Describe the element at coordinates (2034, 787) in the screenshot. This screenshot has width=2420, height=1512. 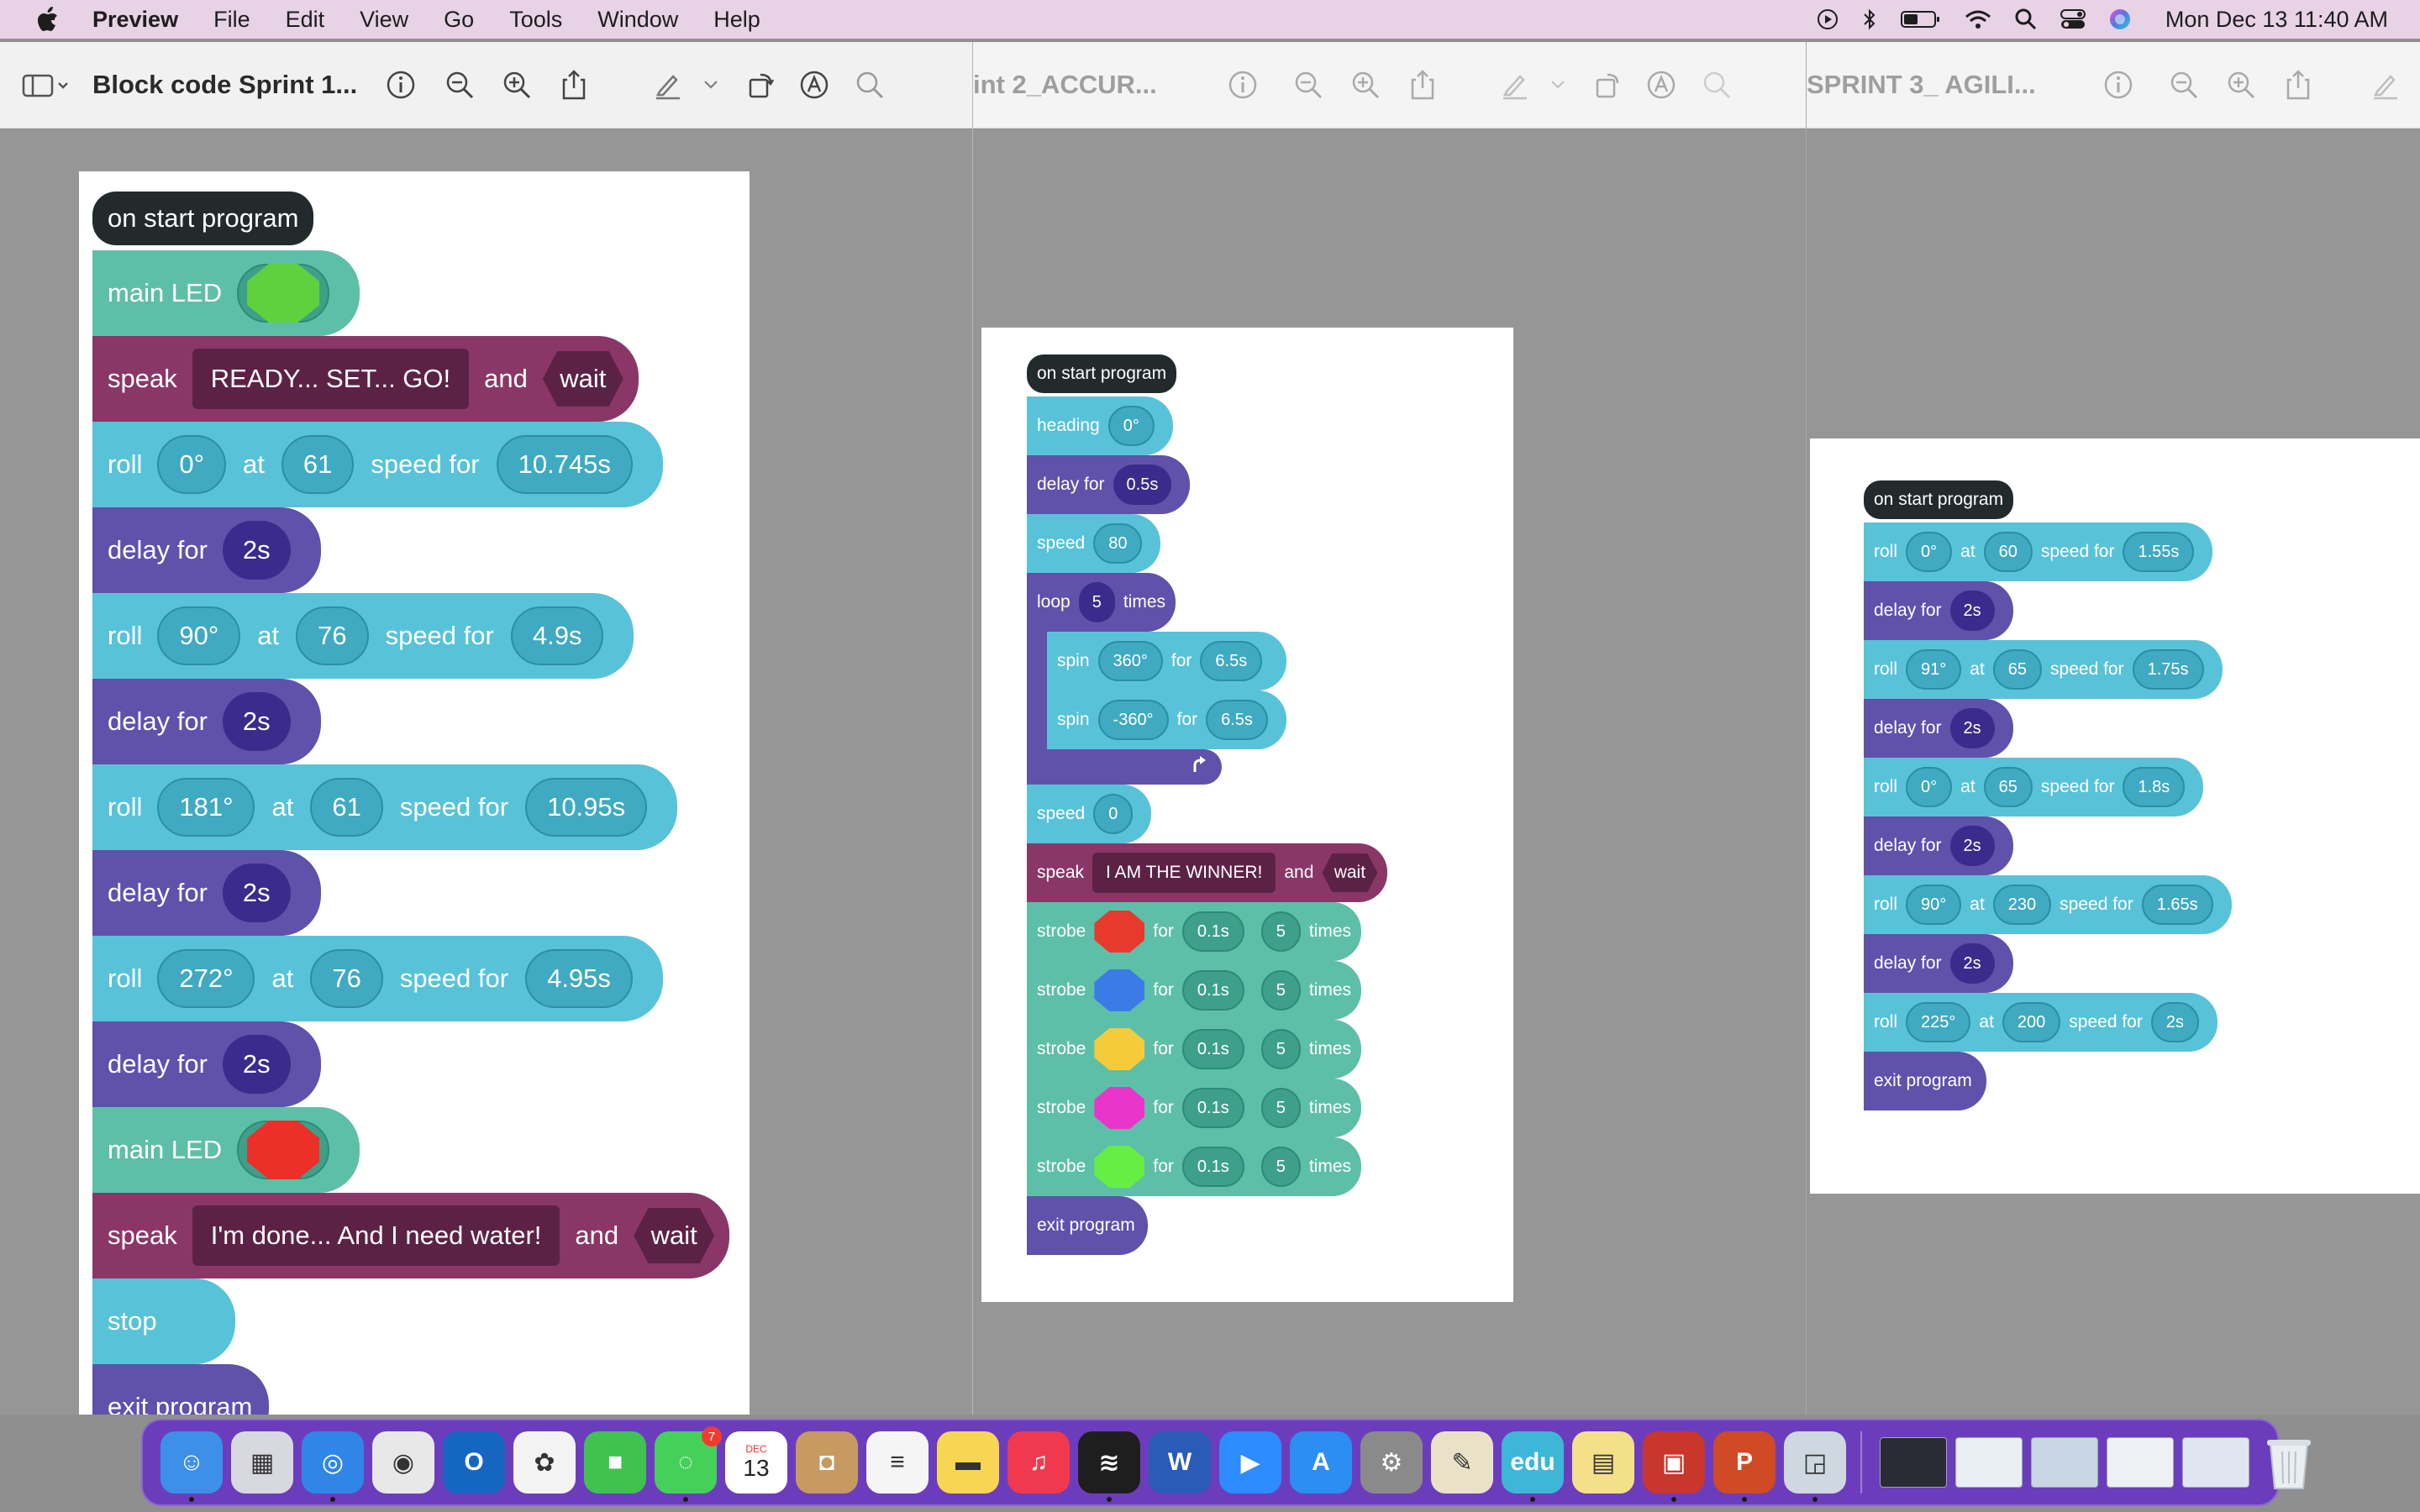
I see `roll-block: roll 0° at 65 speed for 1.8s` at that location.